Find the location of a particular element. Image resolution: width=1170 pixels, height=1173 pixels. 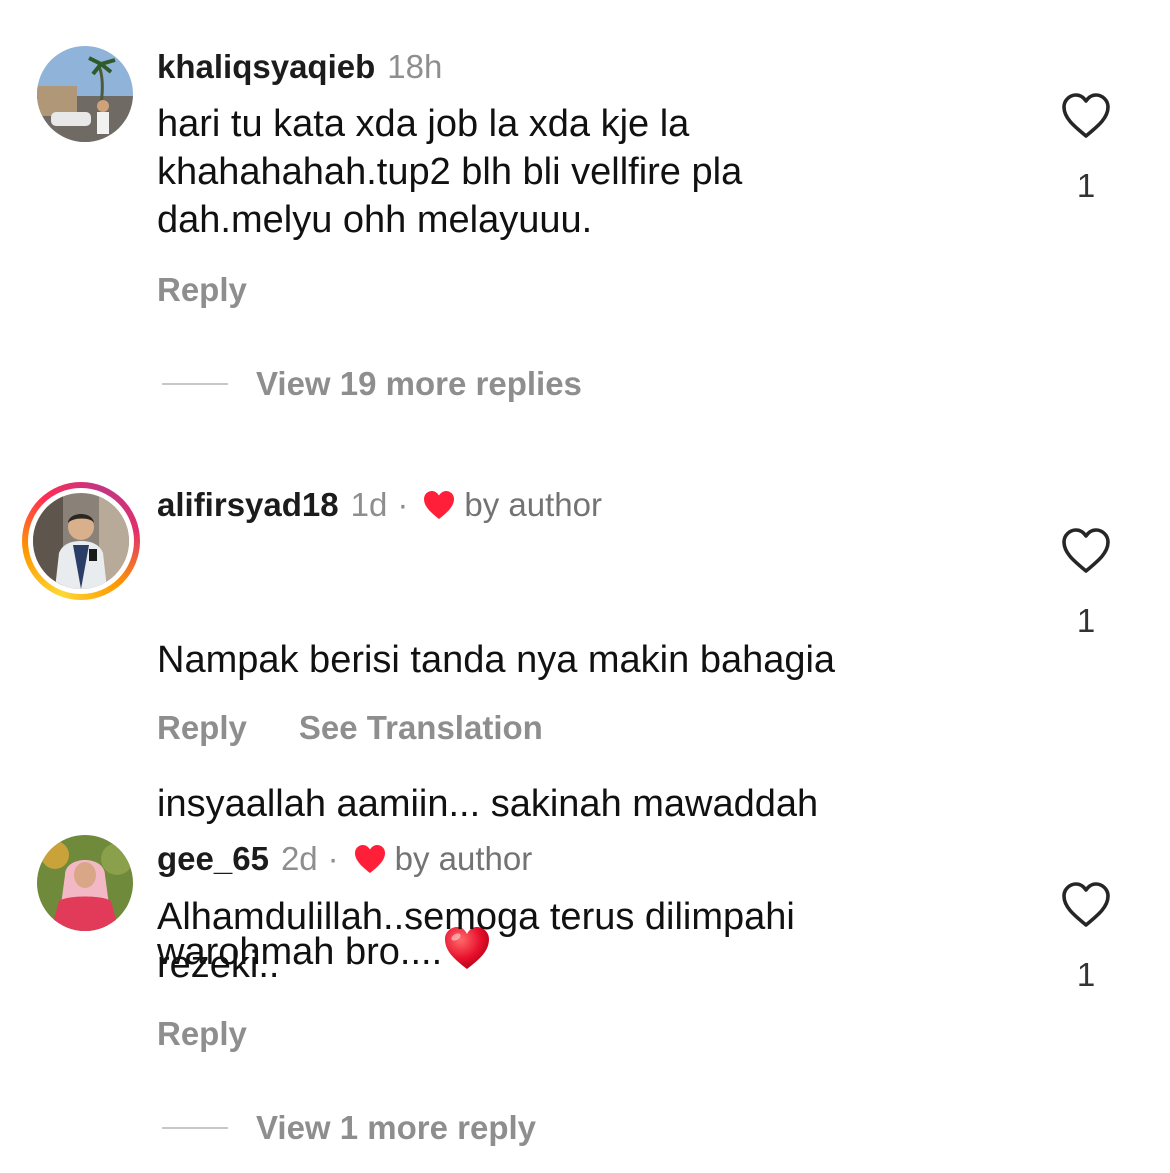

view-more-label: View 1 more reply is located at coordinates (396, 1127).